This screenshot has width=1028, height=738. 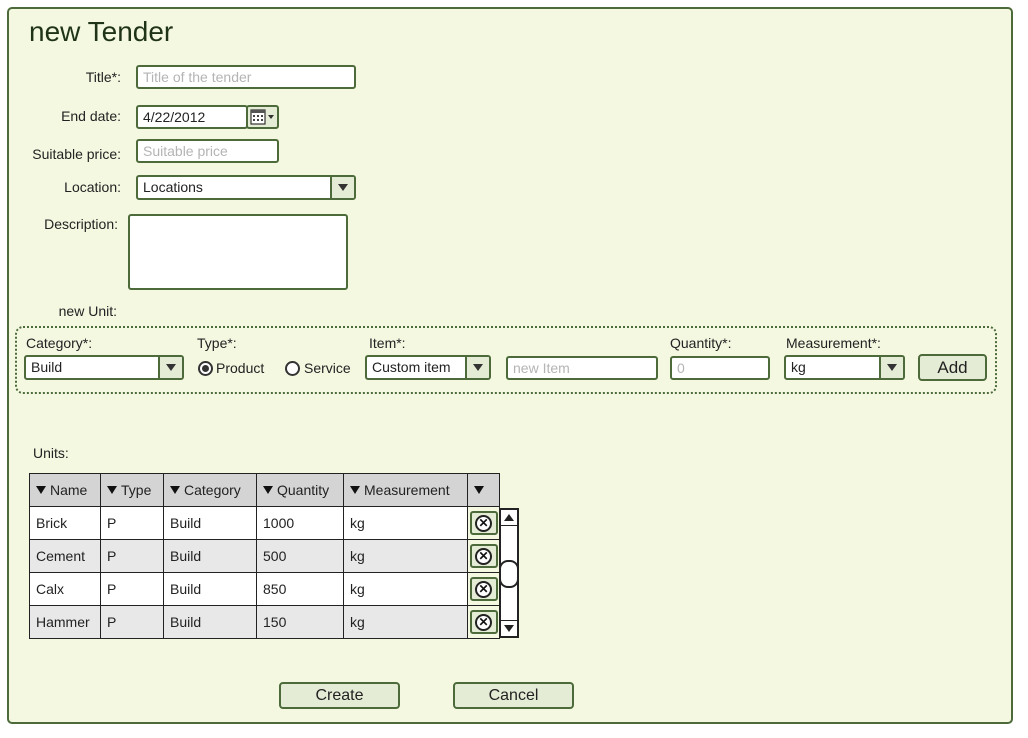 What do you see at coordinates (387, 343) in the screenshot?
I see `item-label: Item*:` at bounding box center [387, 343].